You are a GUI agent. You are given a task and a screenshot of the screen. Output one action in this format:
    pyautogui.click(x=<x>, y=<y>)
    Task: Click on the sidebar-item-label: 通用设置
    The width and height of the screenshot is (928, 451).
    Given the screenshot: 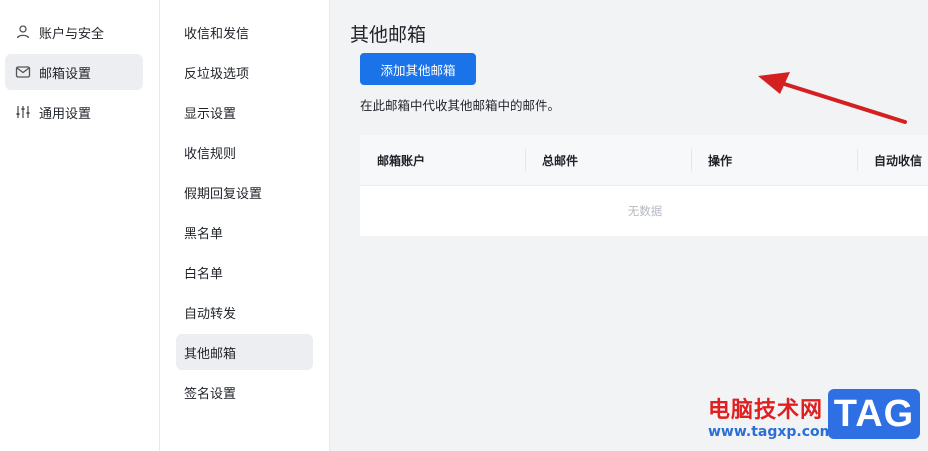 What is the action you would take?
    pyautogui.click(x=65, y=114)
    